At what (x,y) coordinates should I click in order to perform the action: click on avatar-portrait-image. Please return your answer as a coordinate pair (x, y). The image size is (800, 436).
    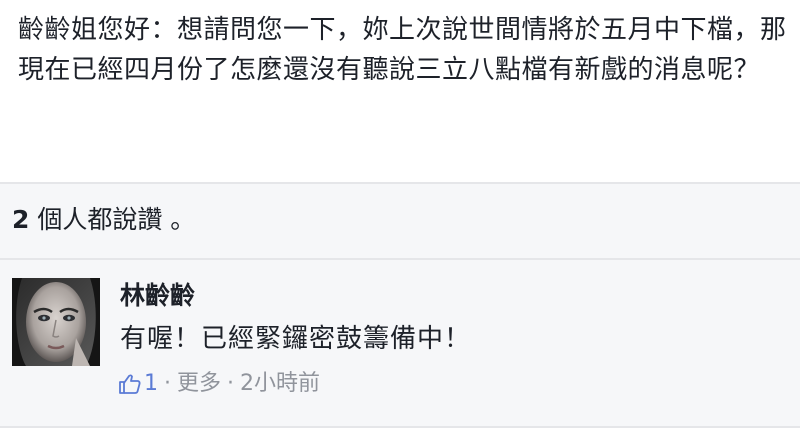
    Looking at the image, I should click on (56, 322).